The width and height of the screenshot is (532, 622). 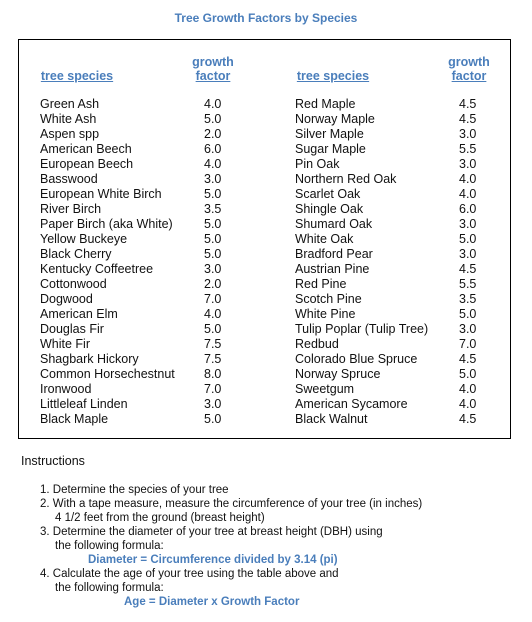 What do you see at coordinates (356, 359) in the screenshot?
I see `species-name: Colorado Blue Spruce` at bounding box center [356, 359].